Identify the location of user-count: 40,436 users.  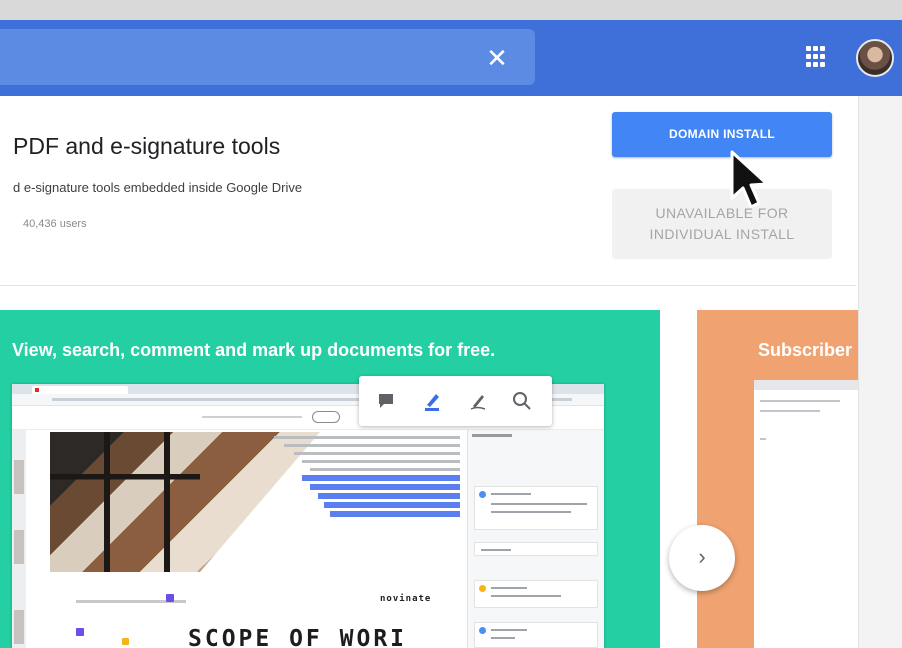
(55, 224).